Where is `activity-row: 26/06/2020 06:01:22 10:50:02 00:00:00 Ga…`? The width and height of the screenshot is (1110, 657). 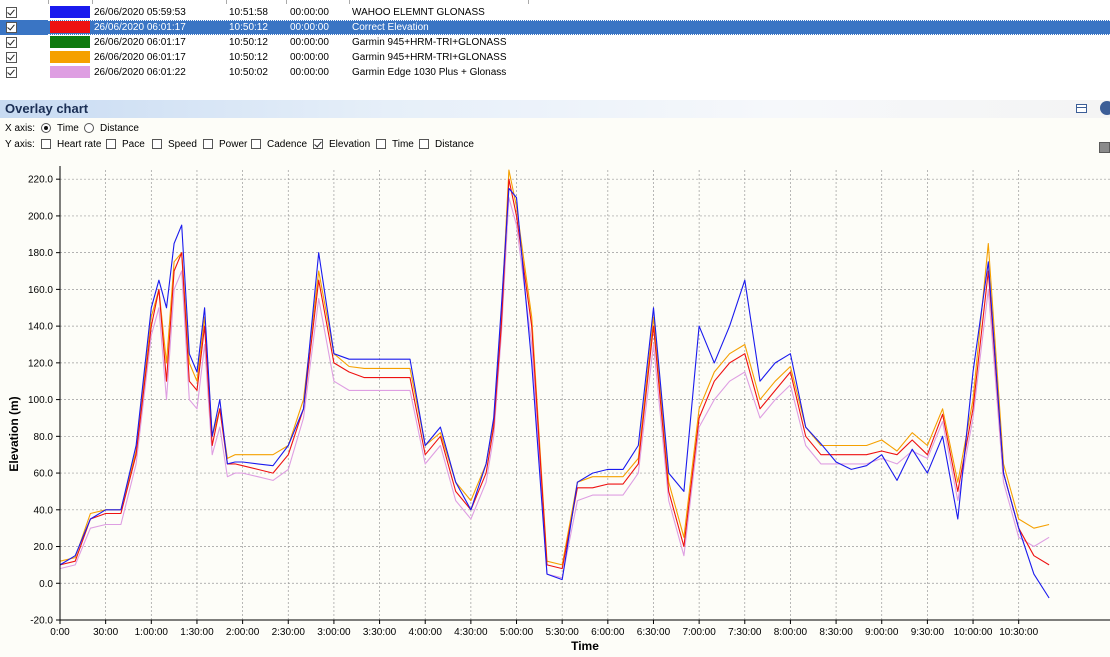 activity-row: 26/06/2020 06:01:22 10:50:02 00:00:00 Ga… is located at coordinates (555, 72).